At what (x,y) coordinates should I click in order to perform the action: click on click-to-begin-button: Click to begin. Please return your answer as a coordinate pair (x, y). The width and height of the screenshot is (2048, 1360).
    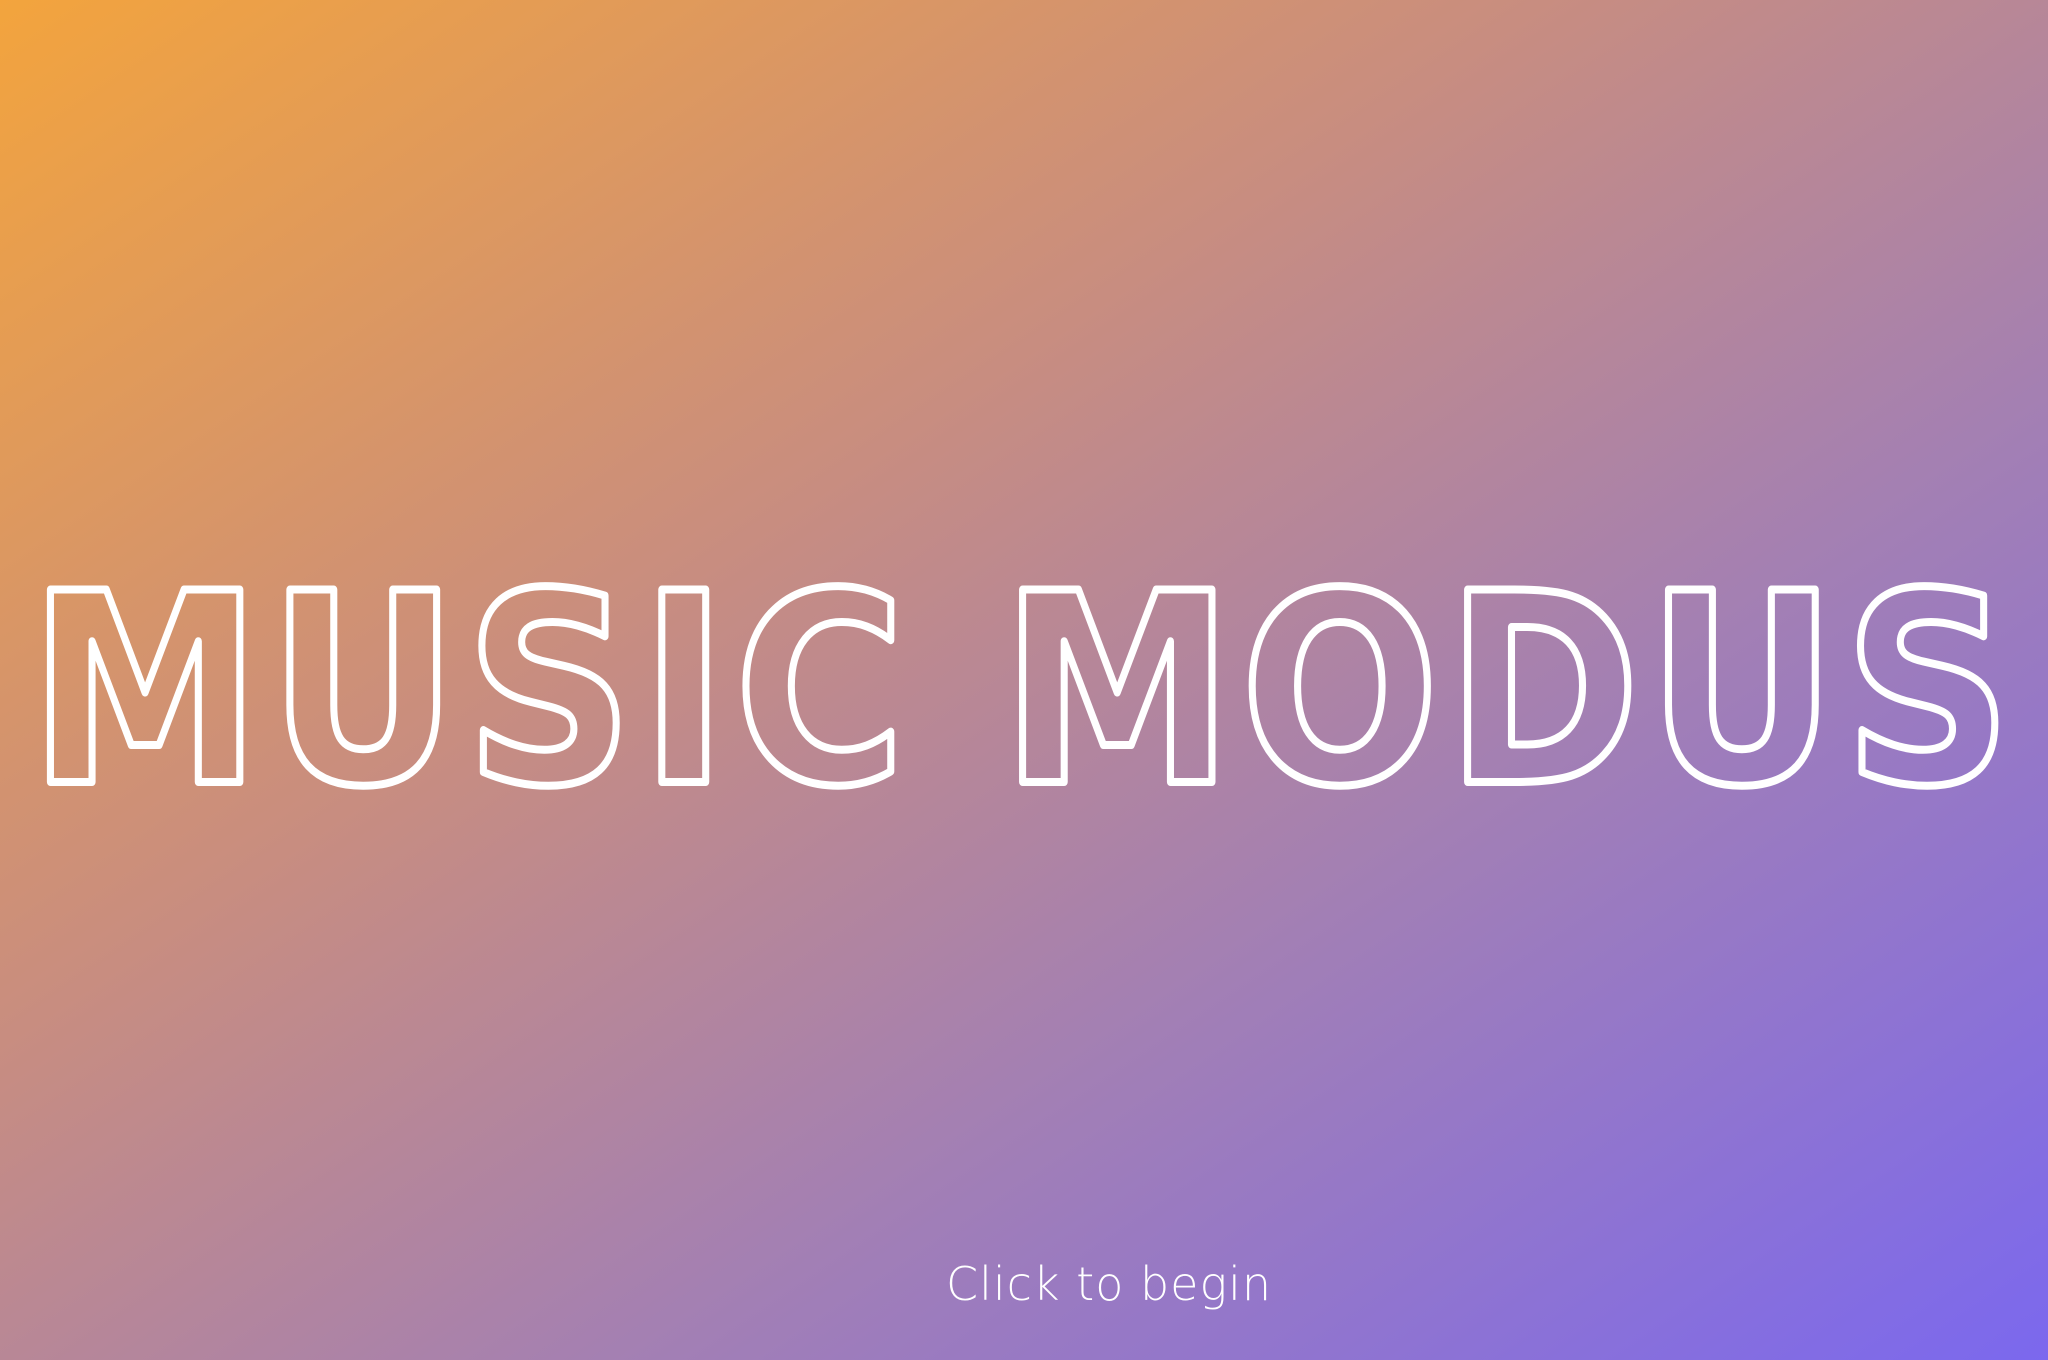
    Looking at the image, I should click on (1109, 1284).